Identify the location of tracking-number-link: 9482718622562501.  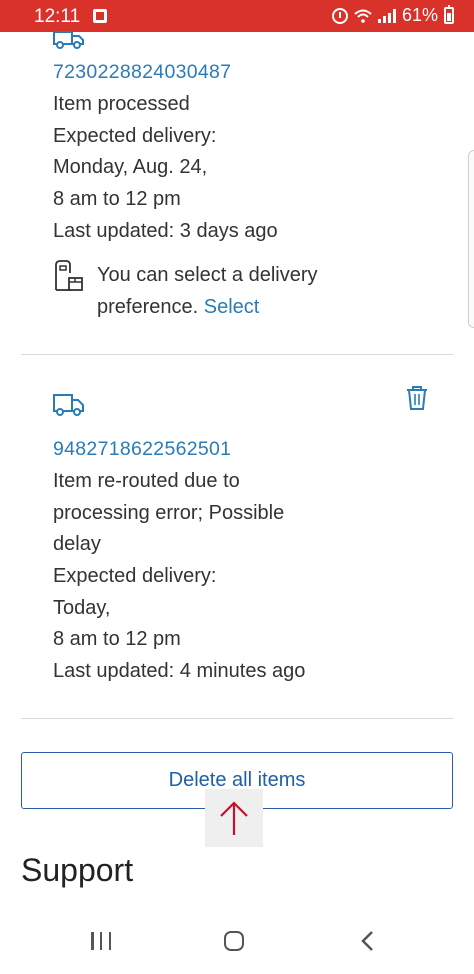
(142, 449).